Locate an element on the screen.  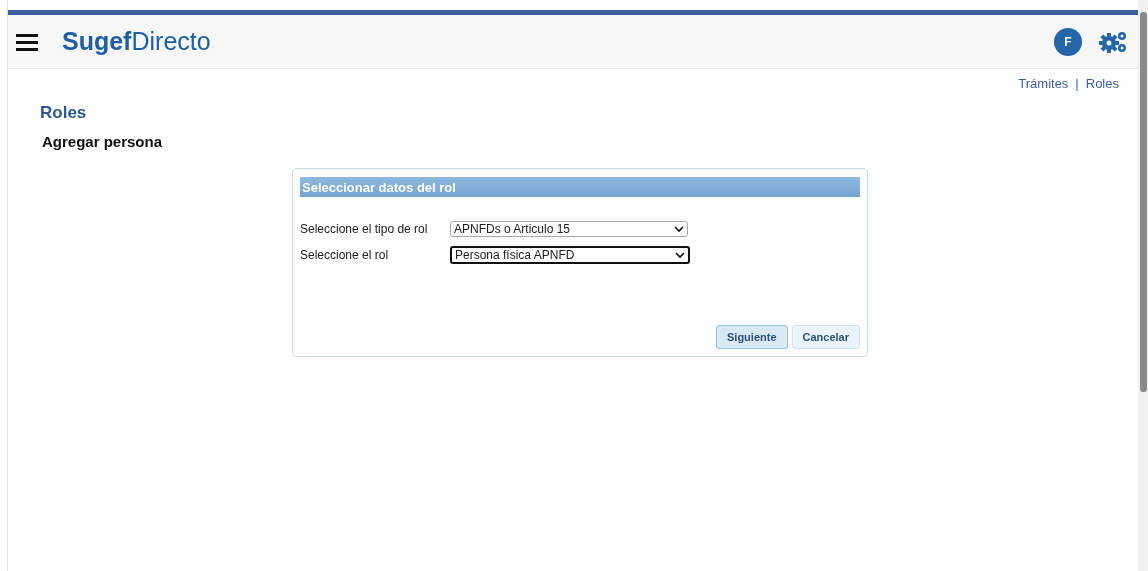
settings-icon is located at coordinates (1113, 41).